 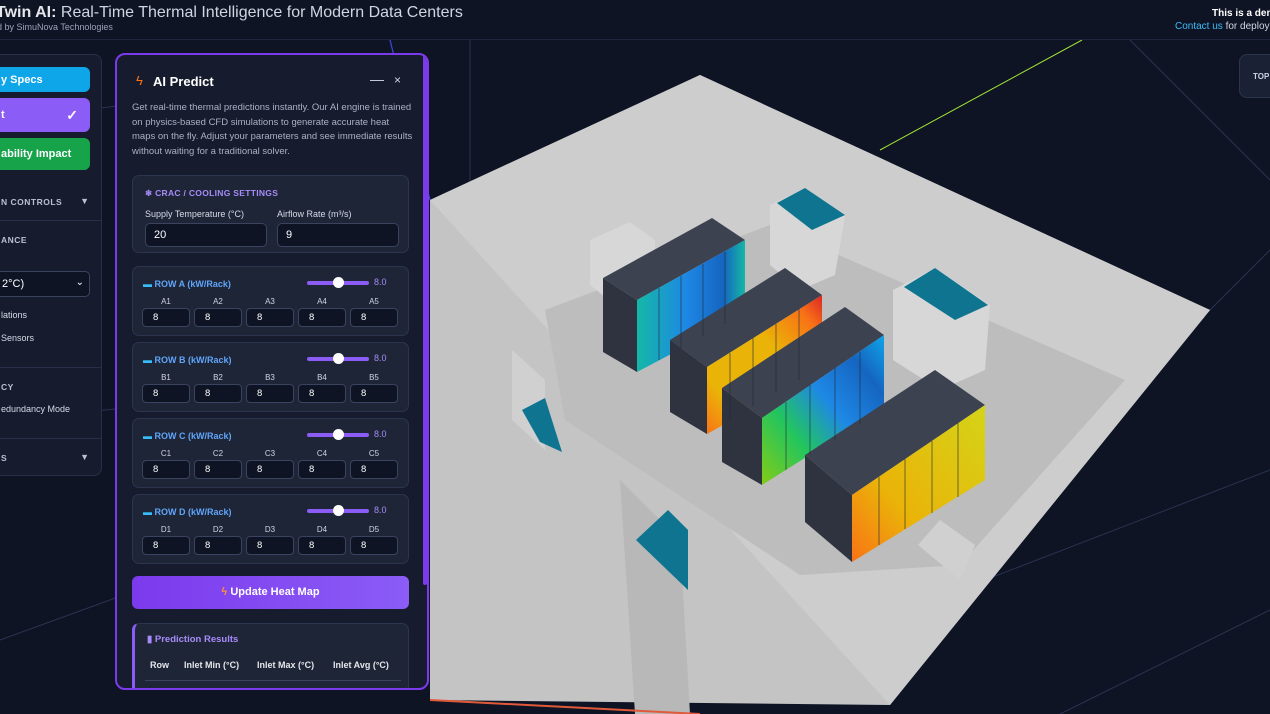 What do you see at coordinates (45, 284) in the screenshot?
I see `temperature-select: 2°C) ⌄` at bounding box center [45, 284].